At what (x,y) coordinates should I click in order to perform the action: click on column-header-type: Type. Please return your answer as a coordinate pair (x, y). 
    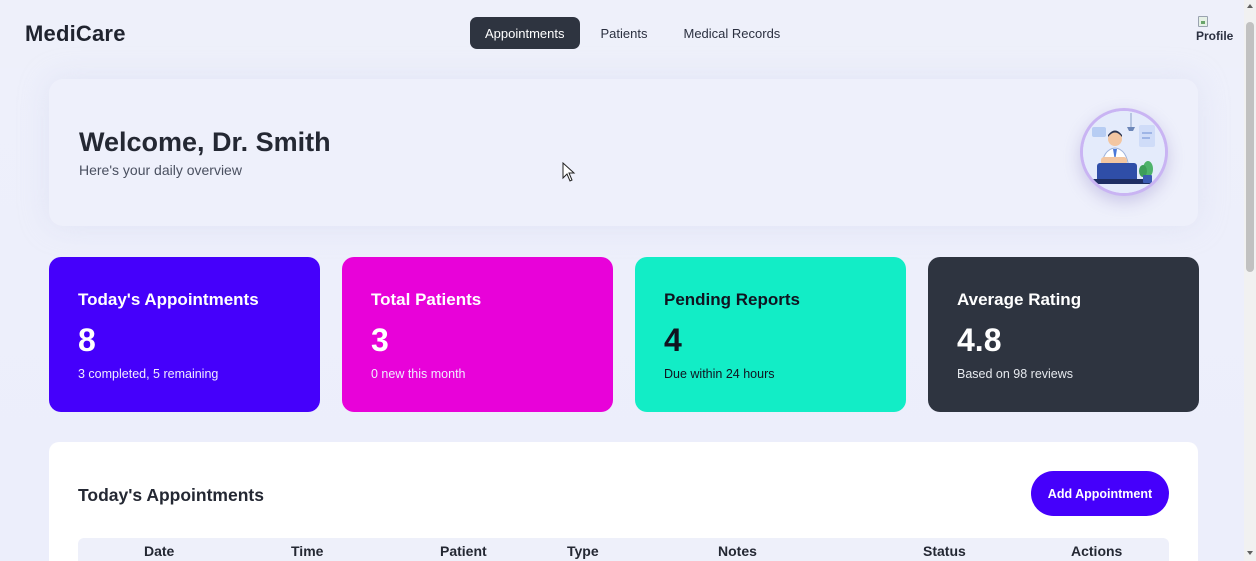
    Looking at the image, I should click on (583, 551).